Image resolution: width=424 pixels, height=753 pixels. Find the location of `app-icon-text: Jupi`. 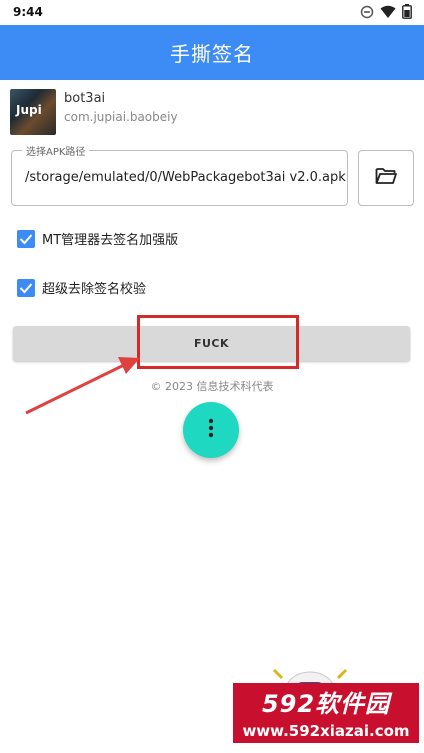

app-icon-text: Jupi is located at coordinates (29, 110).